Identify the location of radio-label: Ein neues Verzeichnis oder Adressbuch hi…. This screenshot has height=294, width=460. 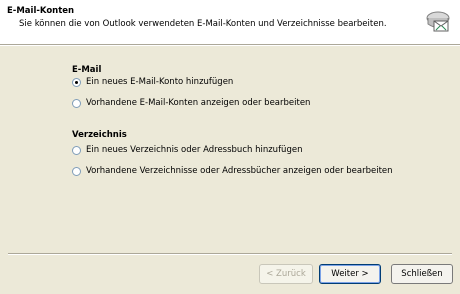
(194, 150).